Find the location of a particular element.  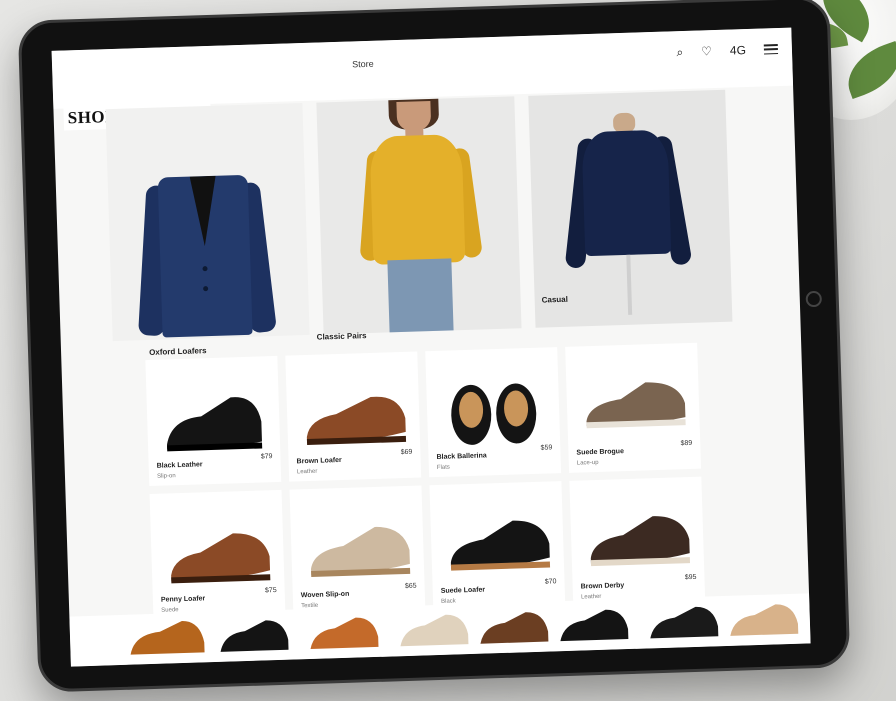

product-subtitle: Leather is located at coordinates (307, 472).